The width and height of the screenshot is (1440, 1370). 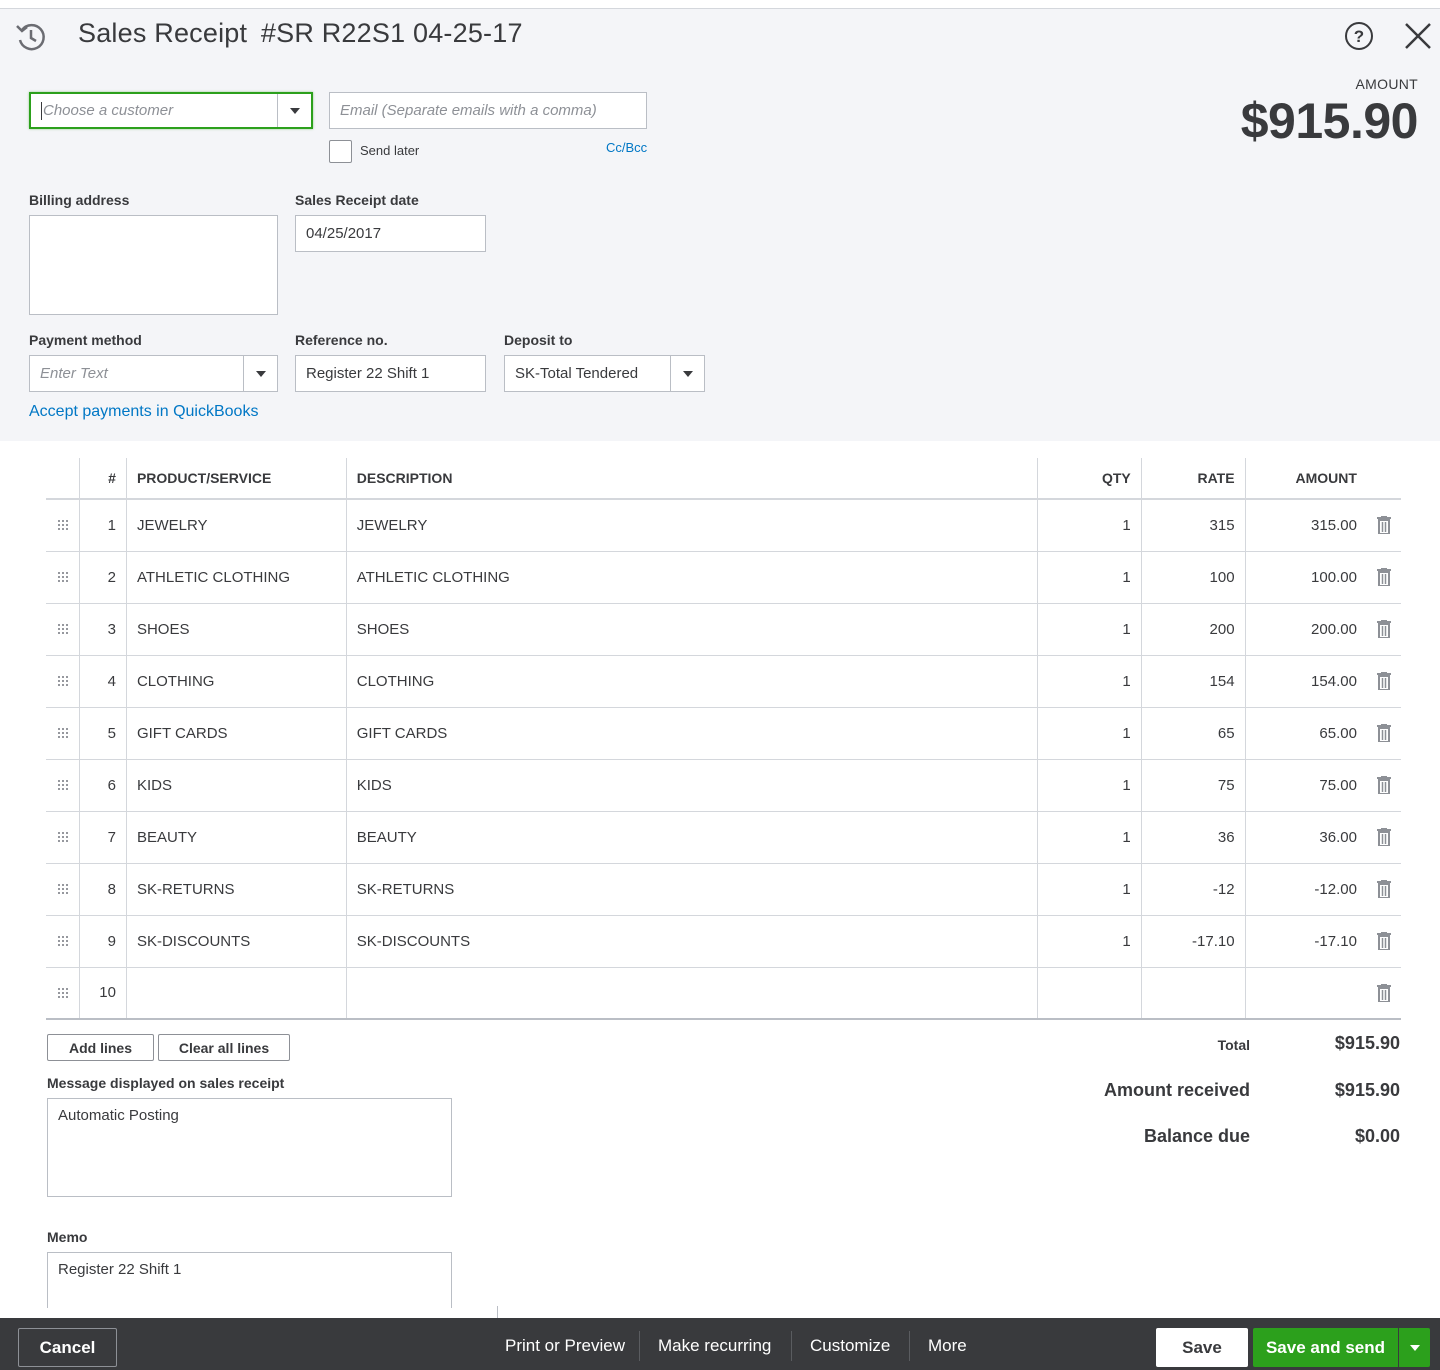 What do you see at coordinates (850, 1346) in the screenshot?
I see `customize-button: Customize` at bounding box center [850, 1346].